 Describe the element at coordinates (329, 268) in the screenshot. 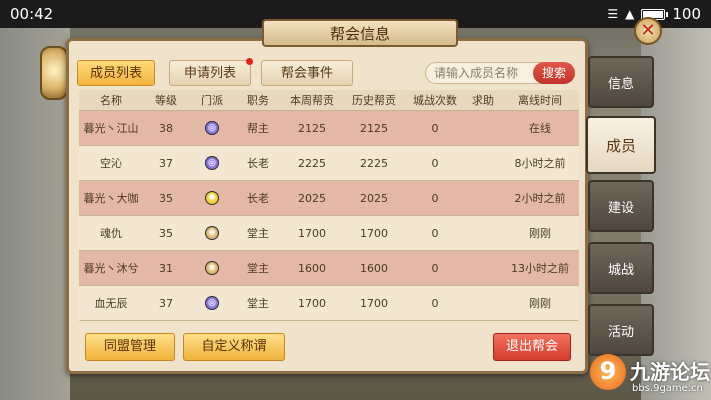

I see `table-row: 暮光丶沐兮 31 ❀ 堂主 1600 1600 0 13小时之前` at that location.